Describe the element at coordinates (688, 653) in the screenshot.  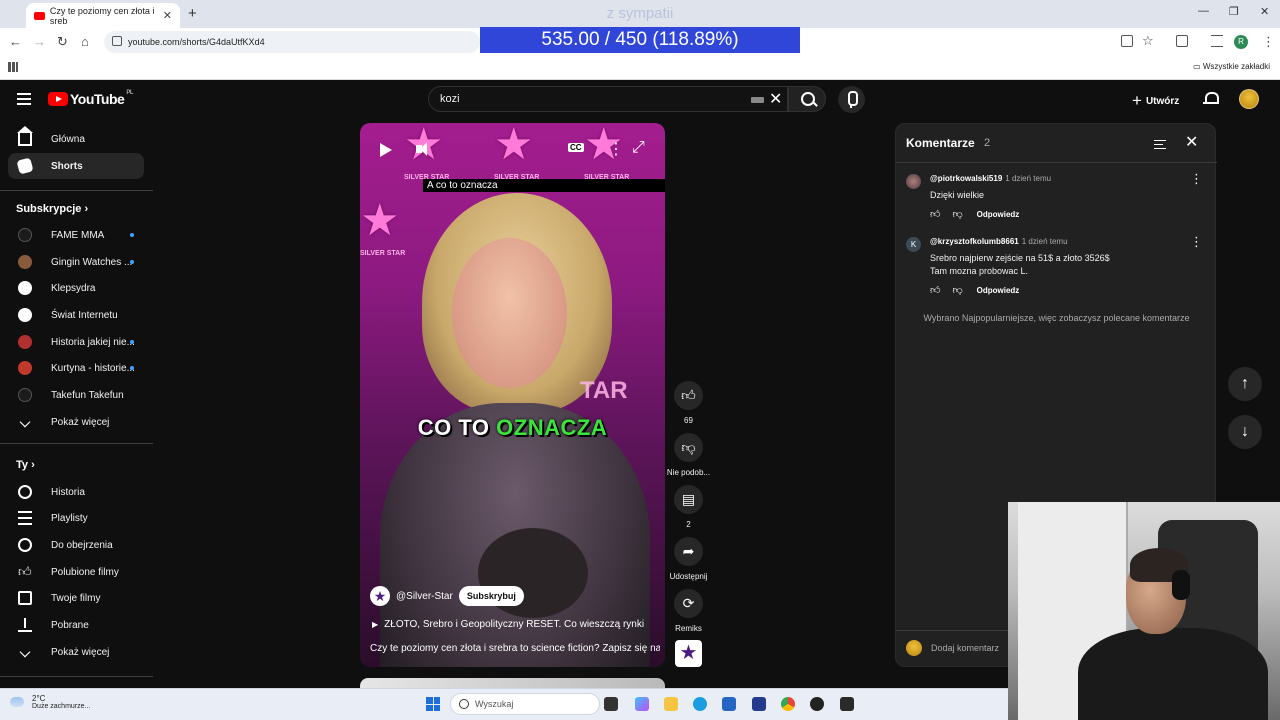
I see `sound-thumbnail-star-icon: ★` at that location.